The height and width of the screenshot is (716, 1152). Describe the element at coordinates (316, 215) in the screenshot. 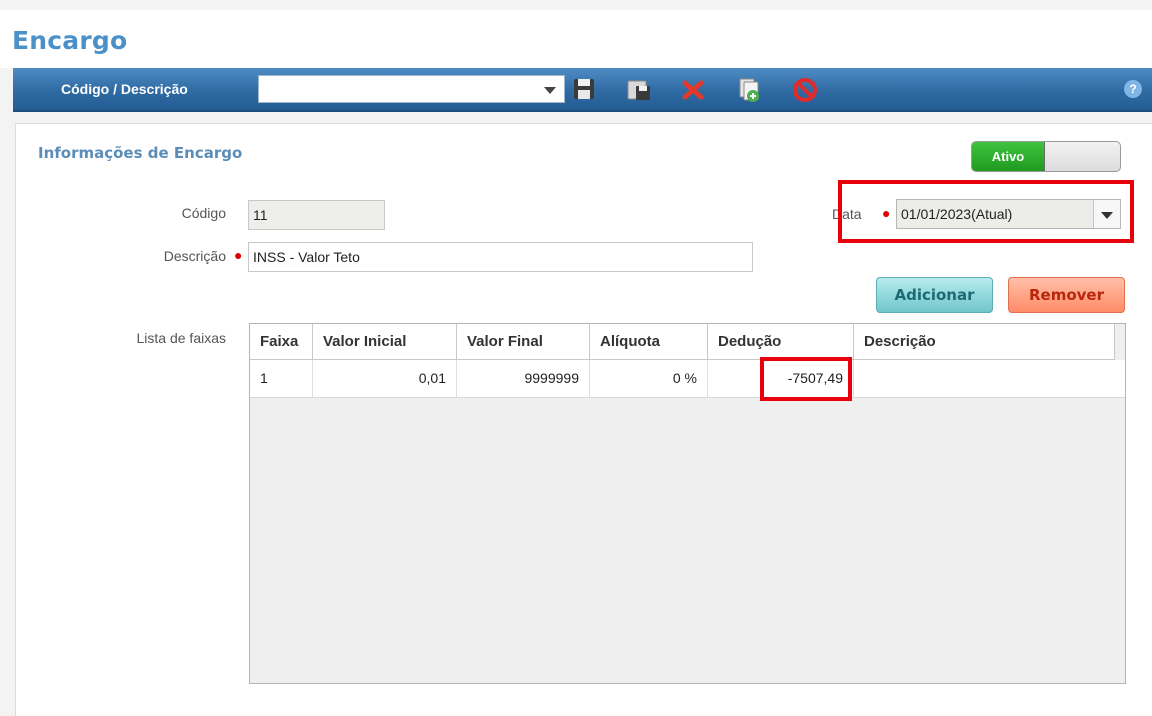

I see `codigo-field: 11` at that location.